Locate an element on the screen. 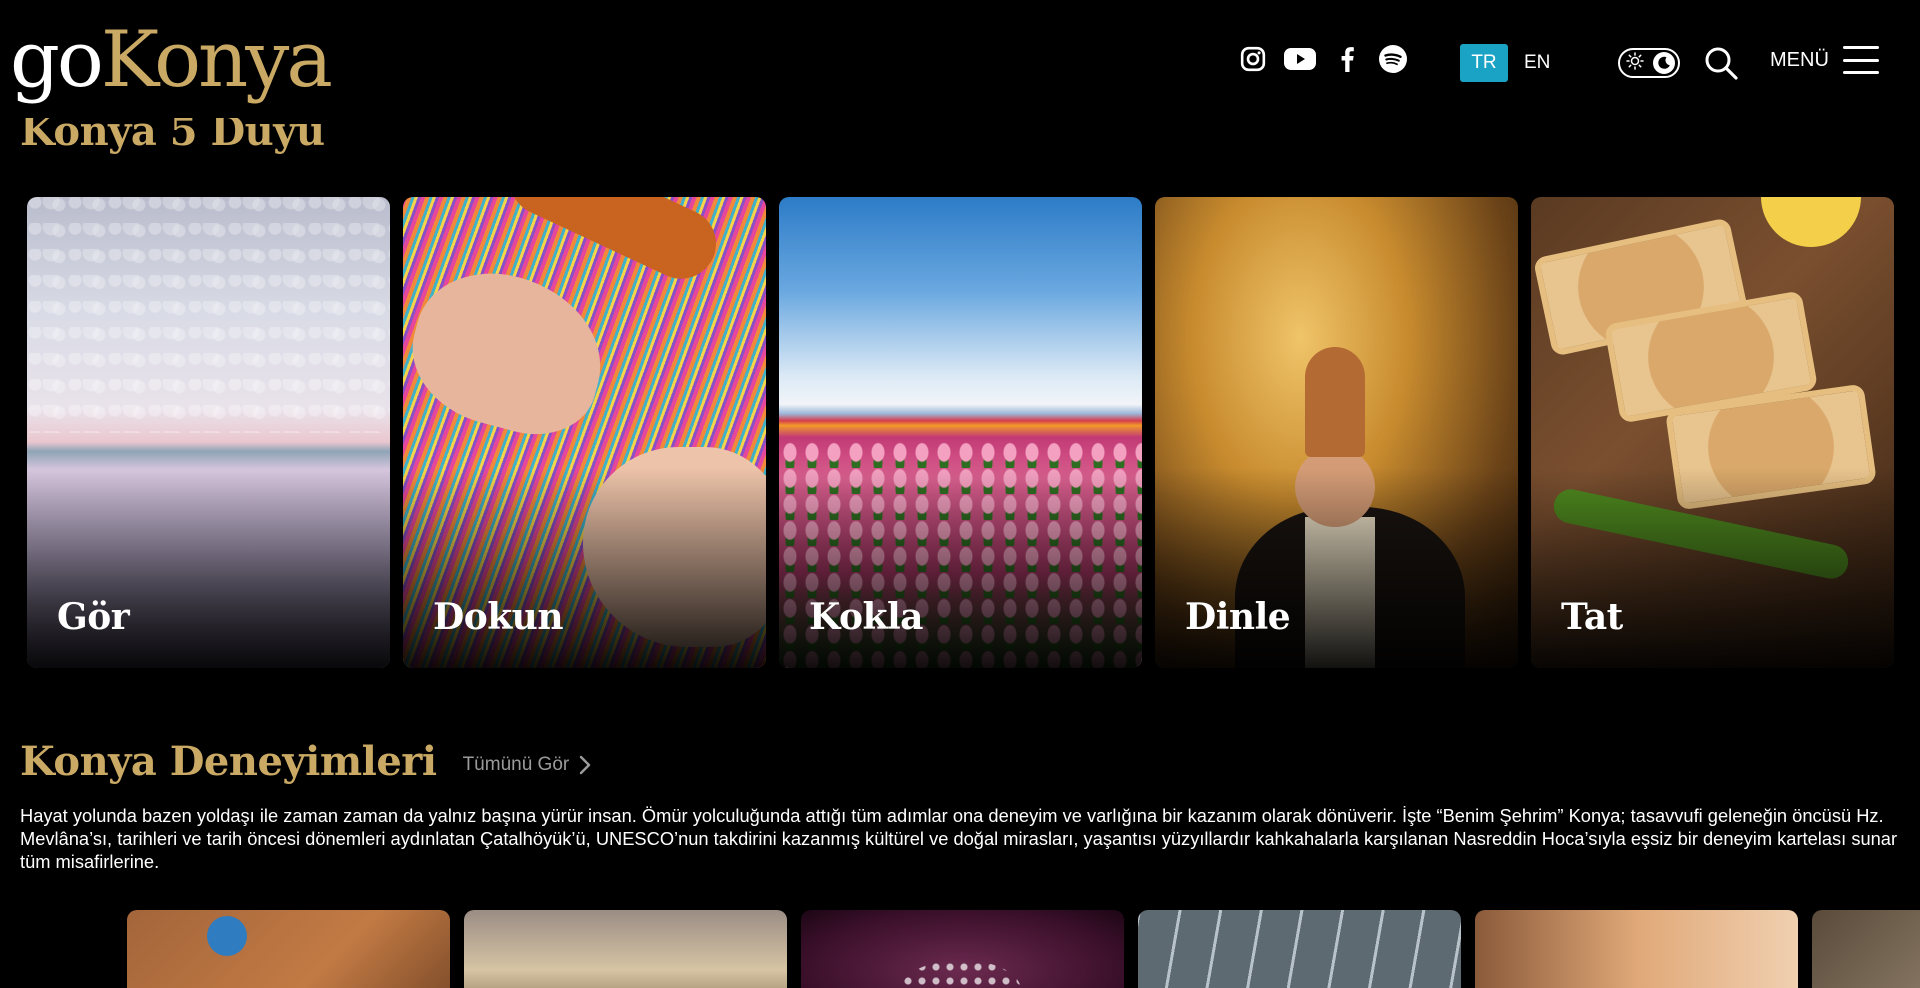 This screenshot has height=988, width=1920. lemon-shape is located at coordinates (1811, 222).